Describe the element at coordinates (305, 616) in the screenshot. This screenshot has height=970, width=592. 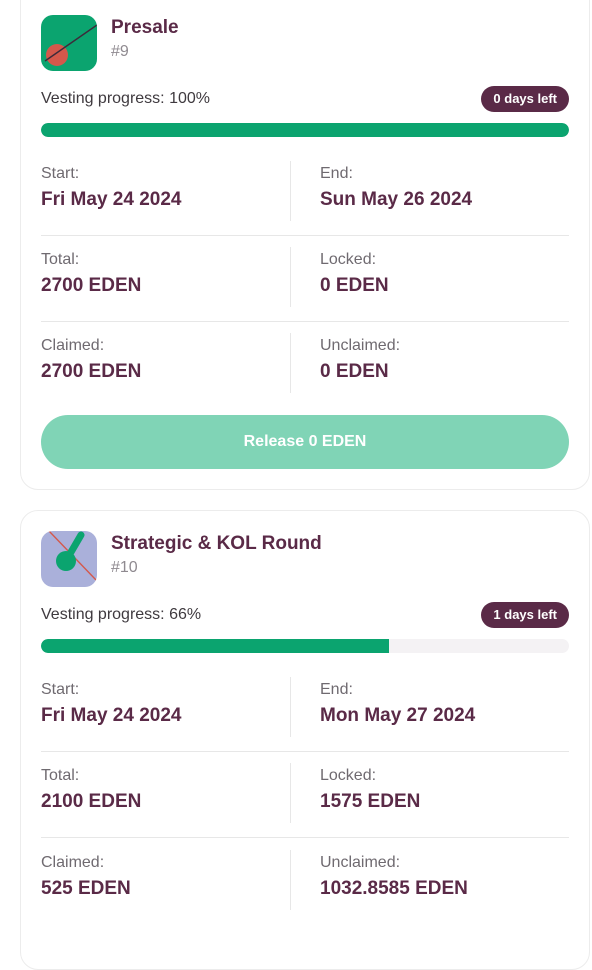
I see `progress-row: Vesting progress: 66% 1 days left` at that location.